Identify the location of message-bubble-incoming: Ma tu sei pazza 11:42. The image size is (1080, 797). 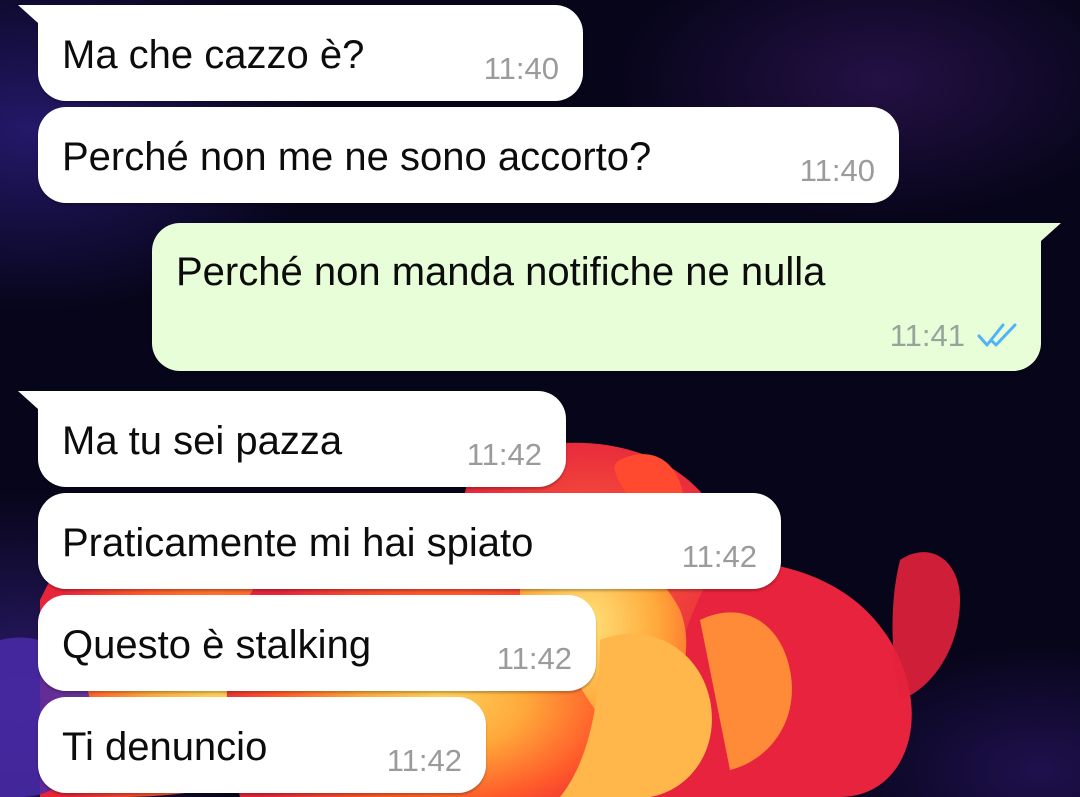
(292, 439).